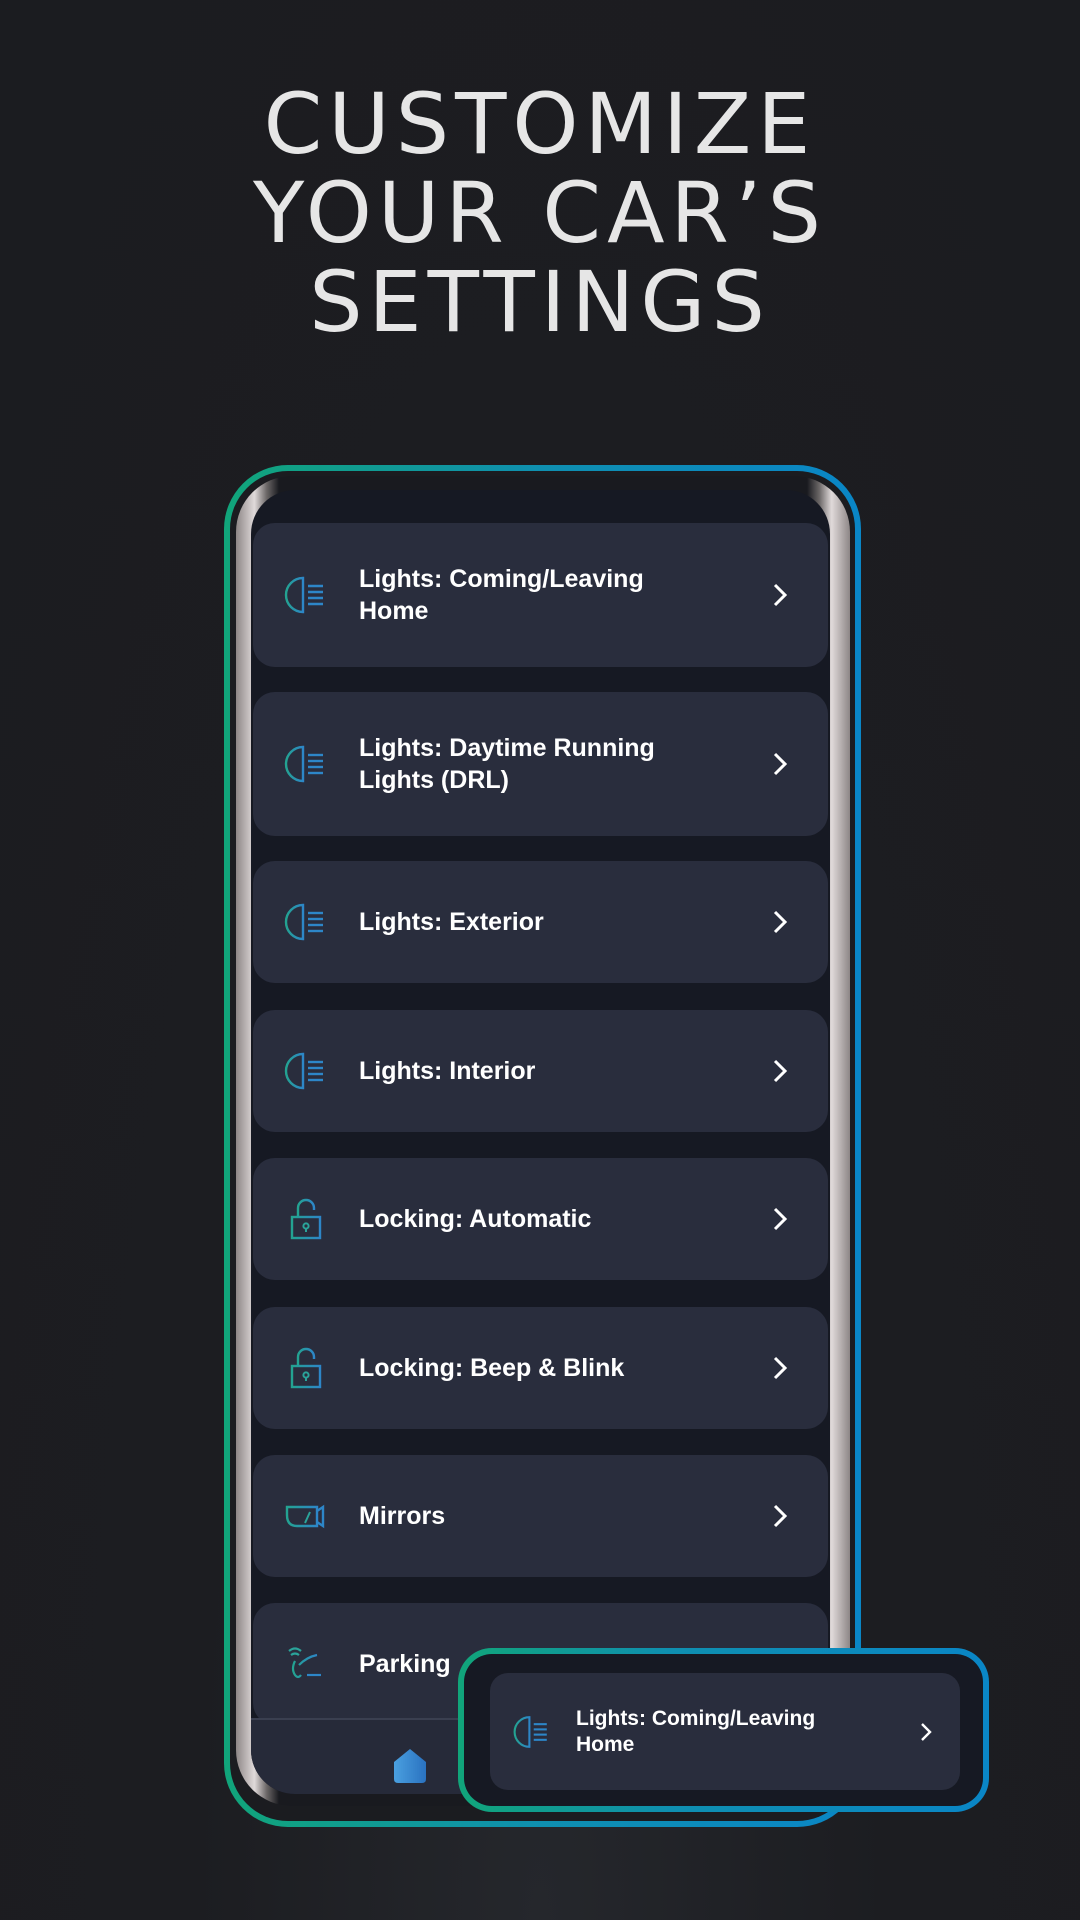 This screenshot has width=1080, height=1920. I want to click on settings-item-label: Mirrors, so click(402, 1516).